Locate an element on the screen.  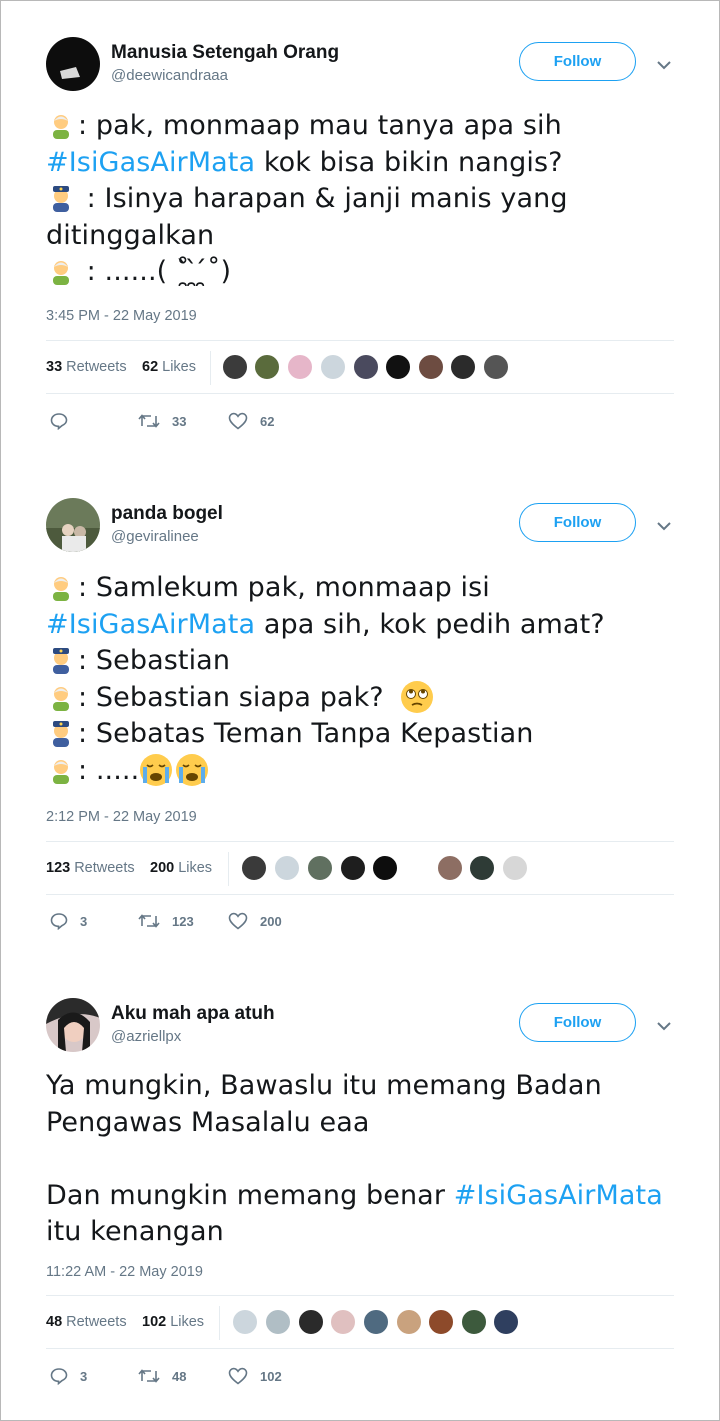
tweet-timestamp: 3:45 PM - 22 May 2019 is located at coordinates (121, 316).